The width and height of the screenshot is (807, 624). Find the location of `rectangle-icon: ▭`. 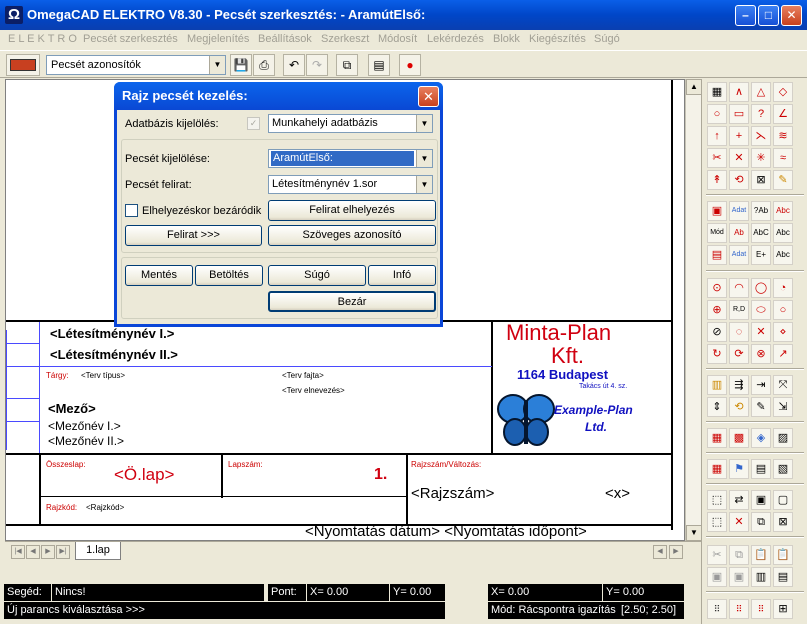

rectangle-icon: ▭ is located at coordinates (739, 114).